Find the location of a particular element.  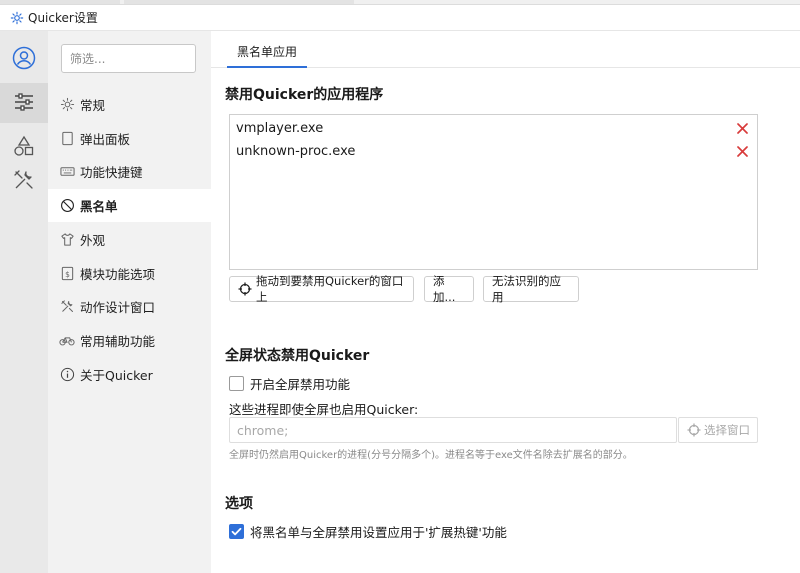

fullscreen-disable-label: 开启全屏禁用功能 is located at coordinates (300, 384).